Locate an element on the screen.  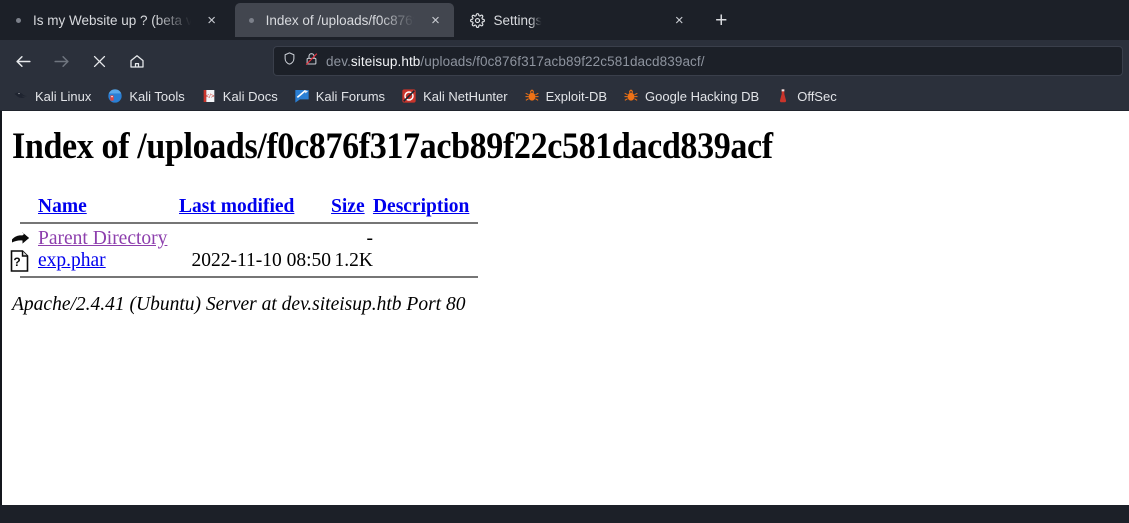
gear-icon is located at coordinates (478, 20).